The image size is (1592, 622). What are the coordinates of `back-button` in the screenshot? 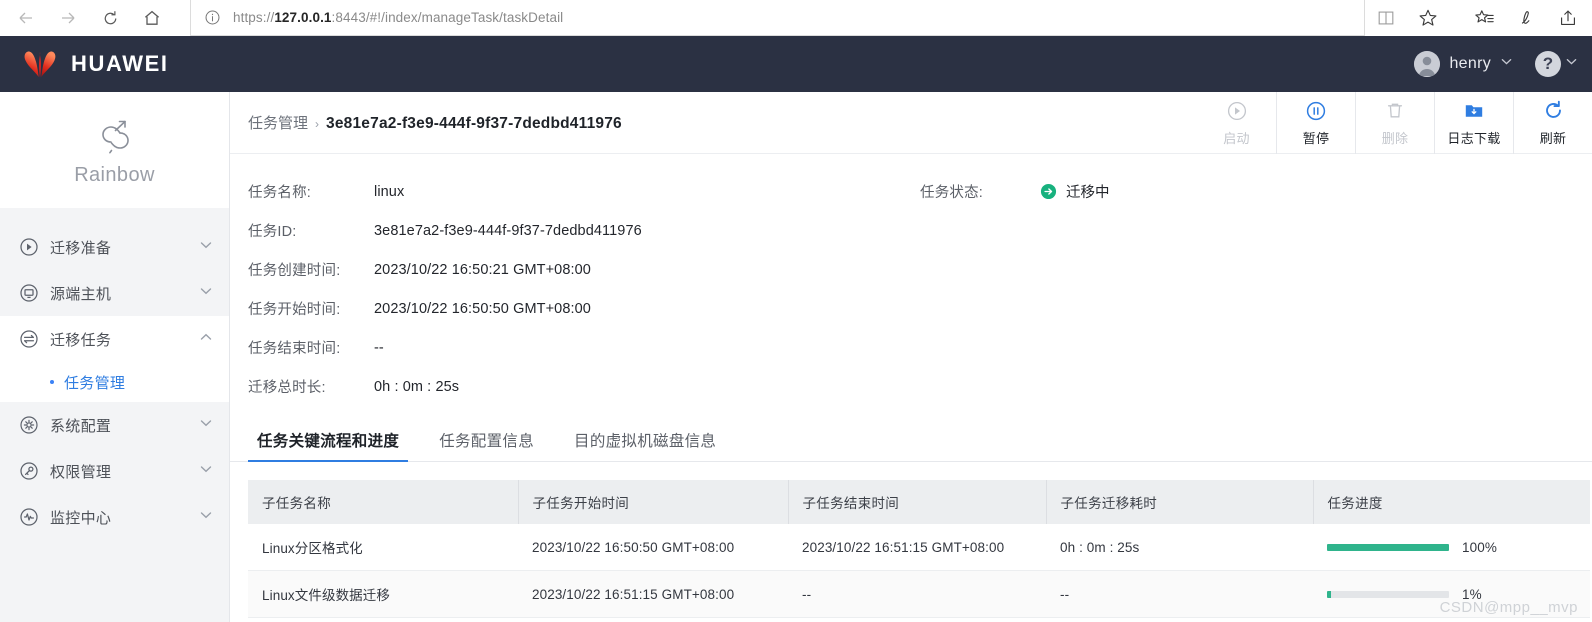 It's located at (26, 18).